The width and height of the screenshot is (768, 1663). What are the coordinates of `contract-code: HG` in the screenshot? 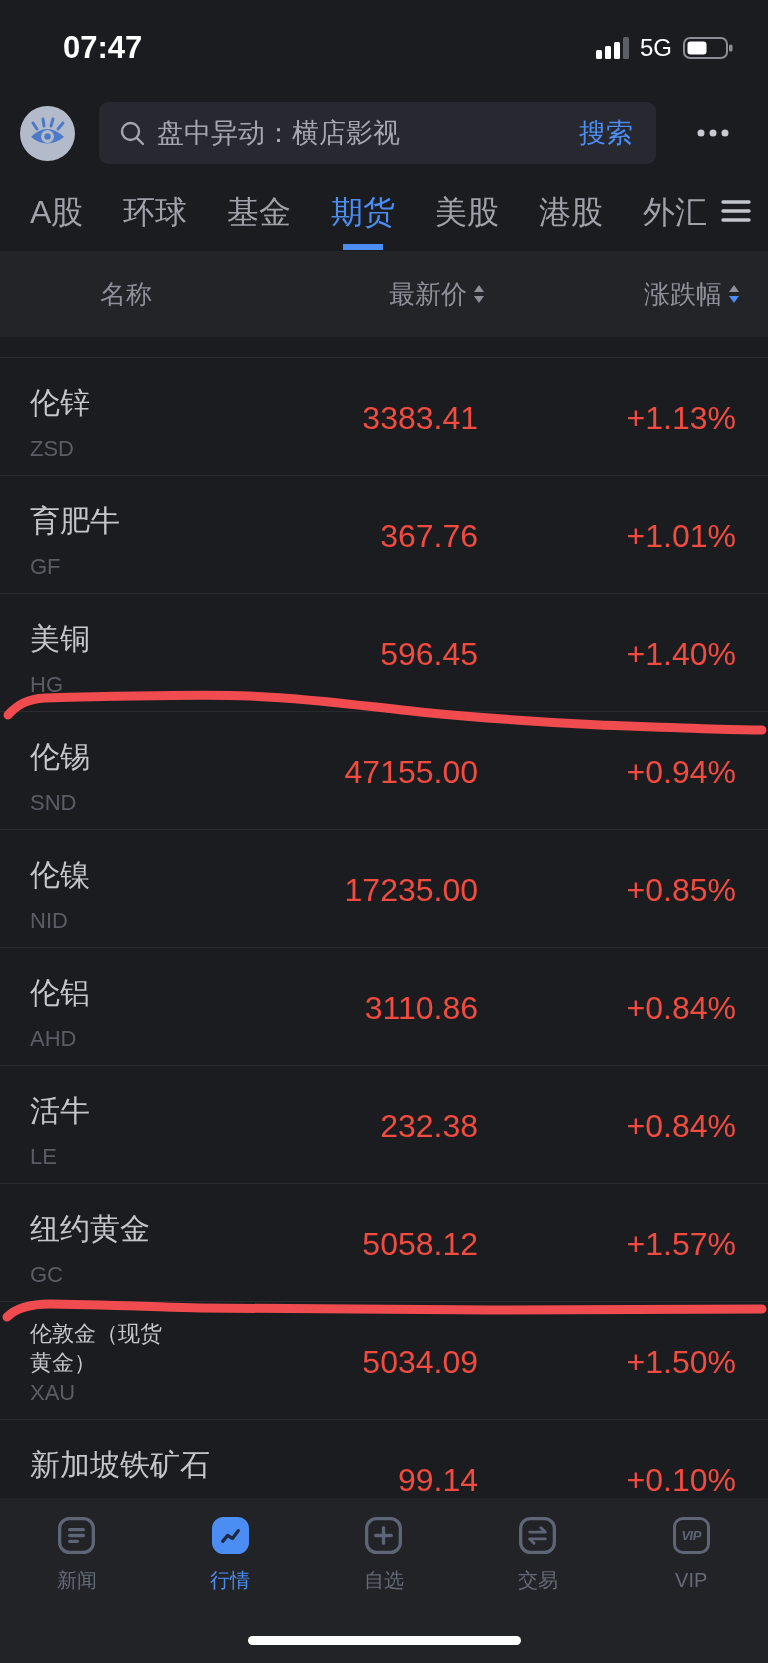 It's located at (46, 685).